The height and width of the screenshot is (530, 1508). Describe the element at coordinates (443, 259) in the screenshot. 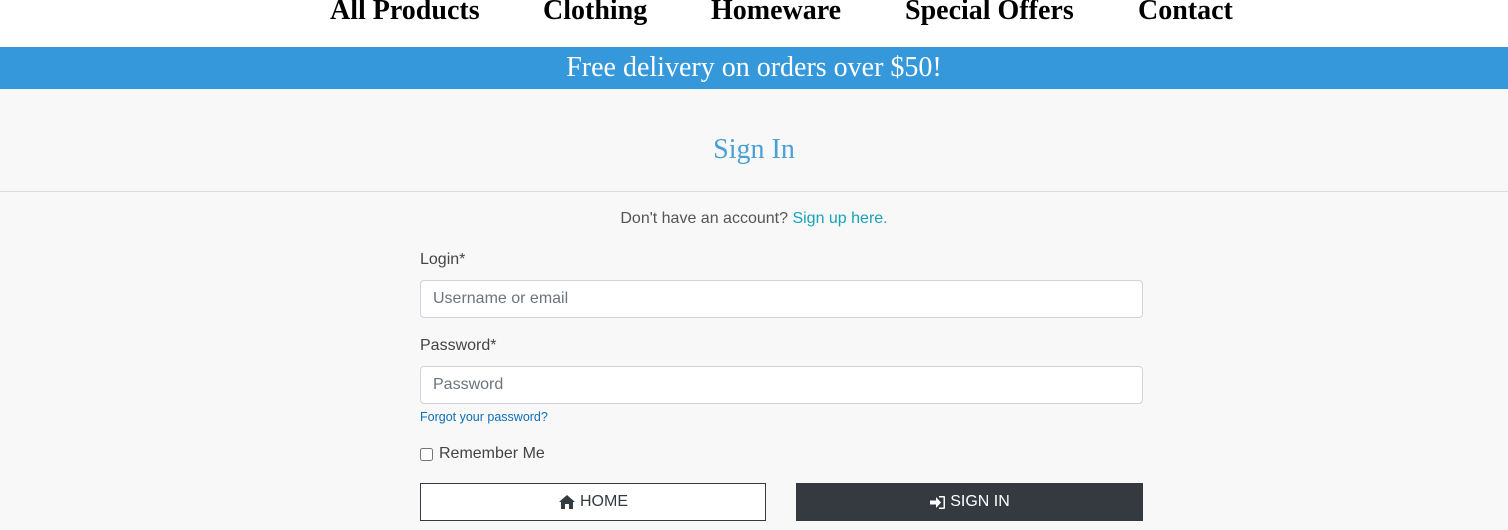

I see `login-label: Login*` at that location.